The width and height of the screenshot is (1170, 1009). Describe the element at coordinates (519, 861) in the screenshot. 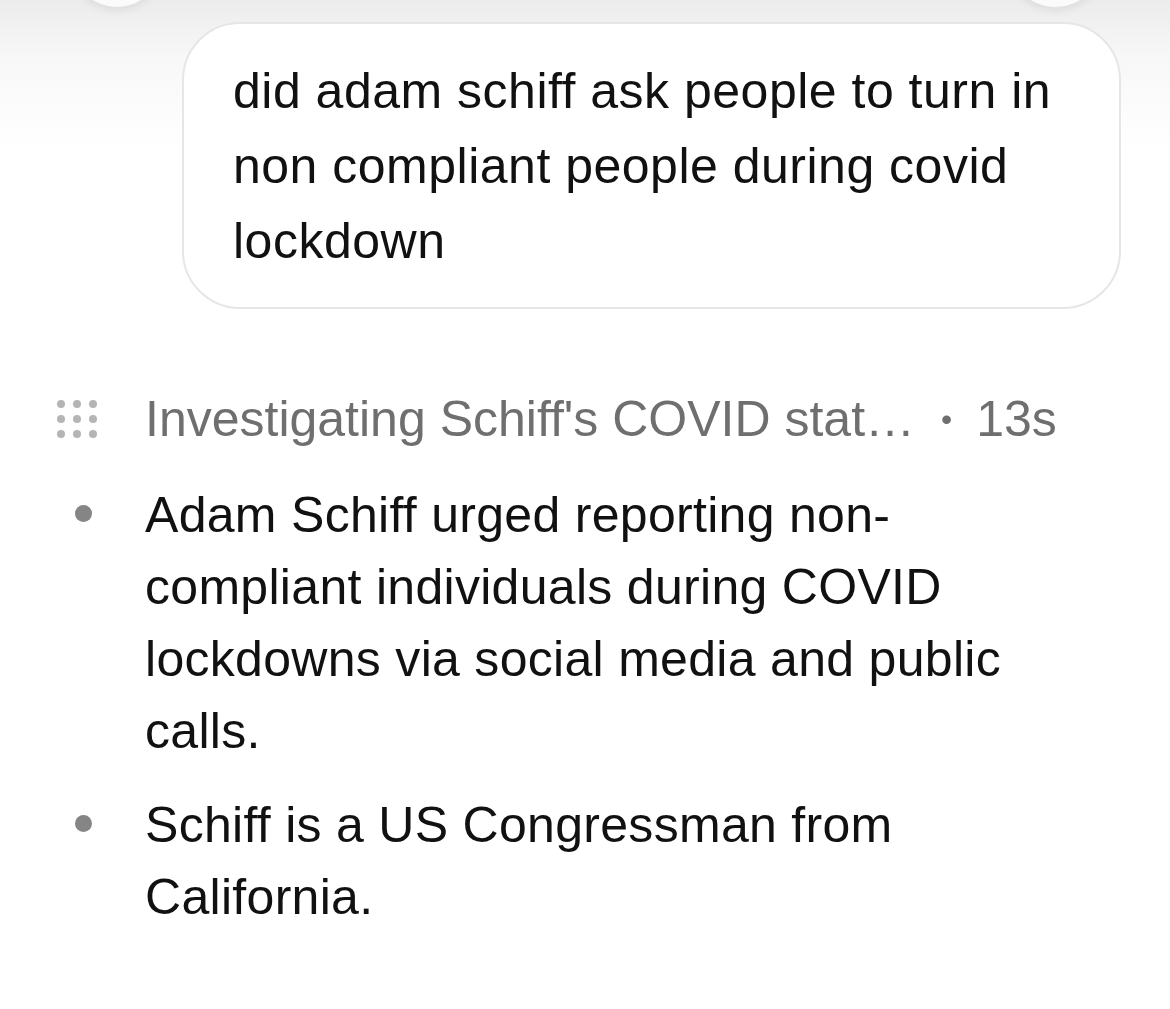

I see `bullet-text: Schiff is a US Congressman from California.` at that location.